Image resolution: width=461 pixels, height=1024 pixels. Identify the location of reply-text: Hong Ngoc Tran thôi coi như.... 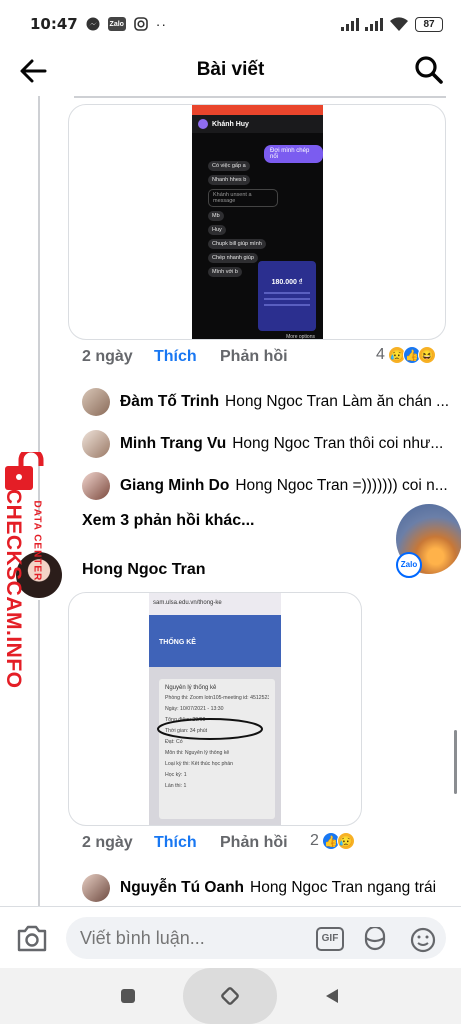
(338, 443).